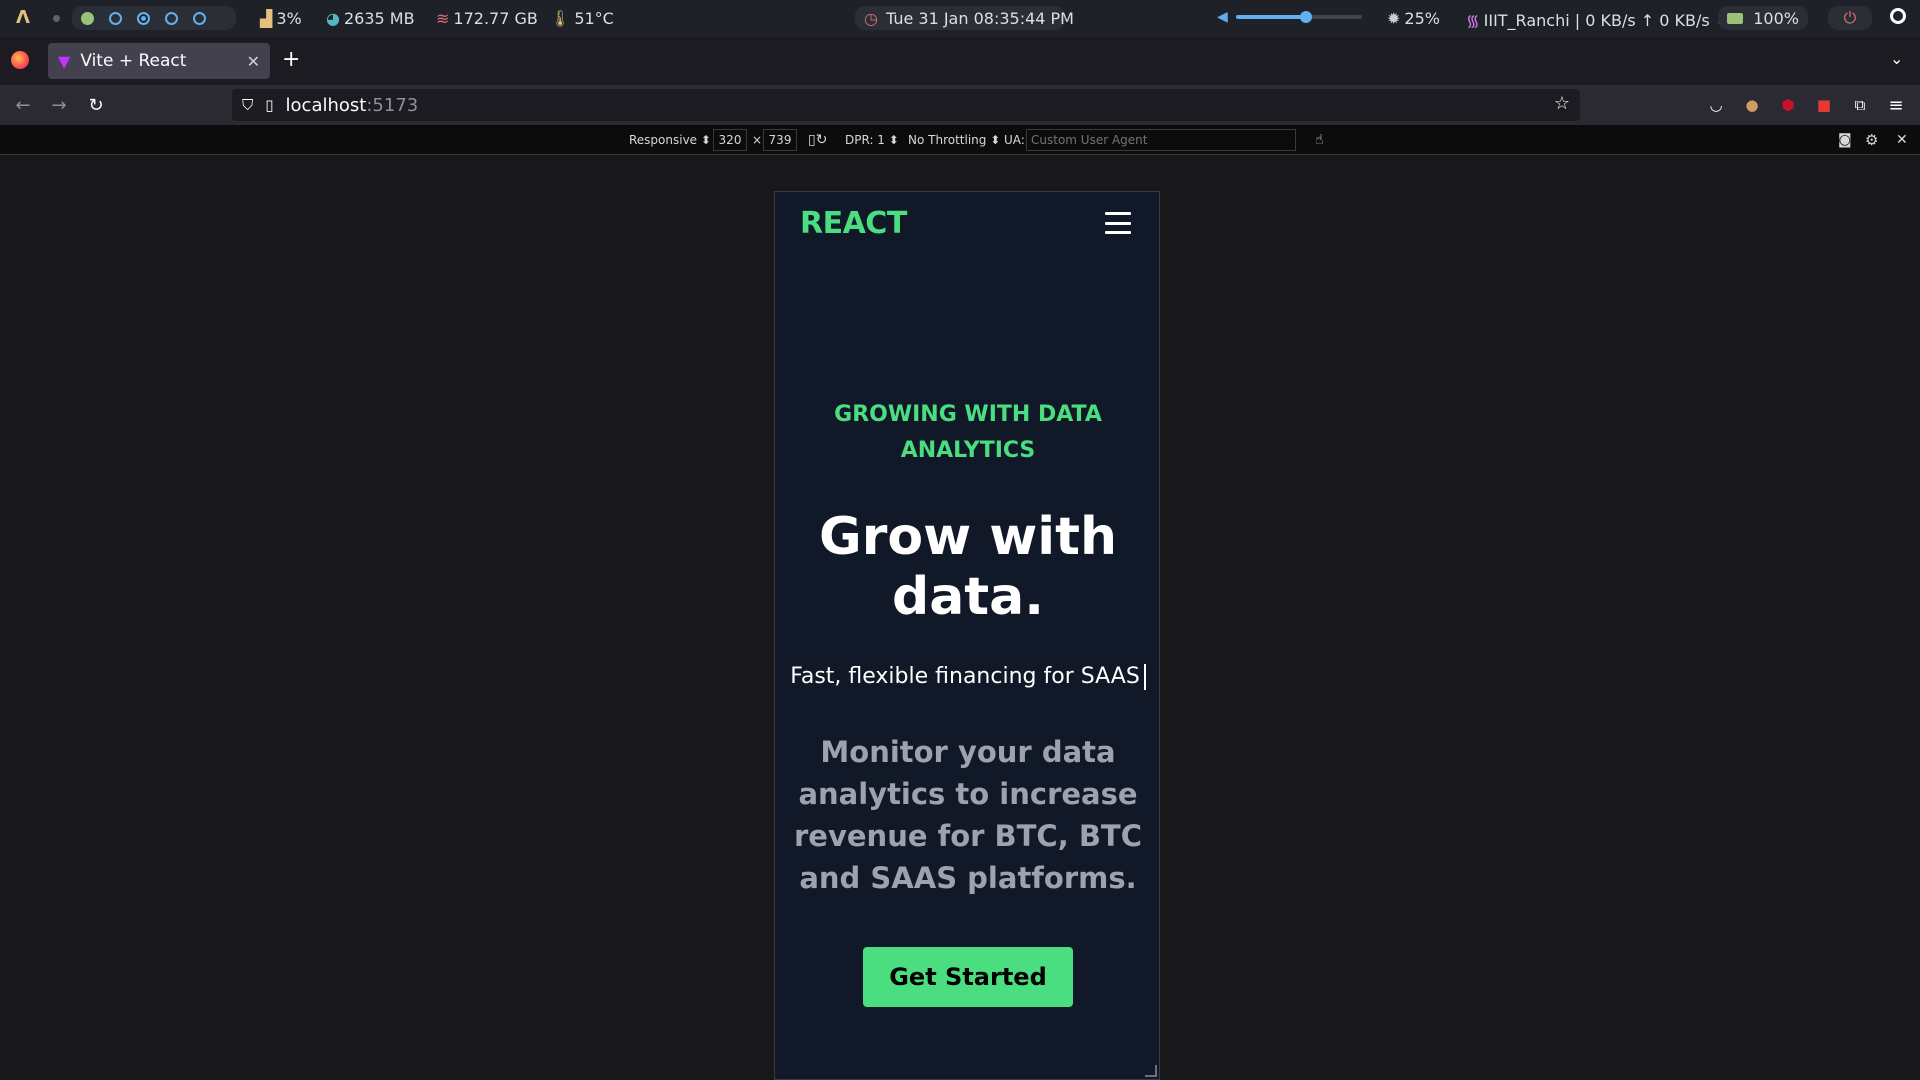  What do you see at coordinates (1896, 58) in the screenshot?
I see `list-all-tabs-icon: ⌄` at bounding box center [1896, 58].